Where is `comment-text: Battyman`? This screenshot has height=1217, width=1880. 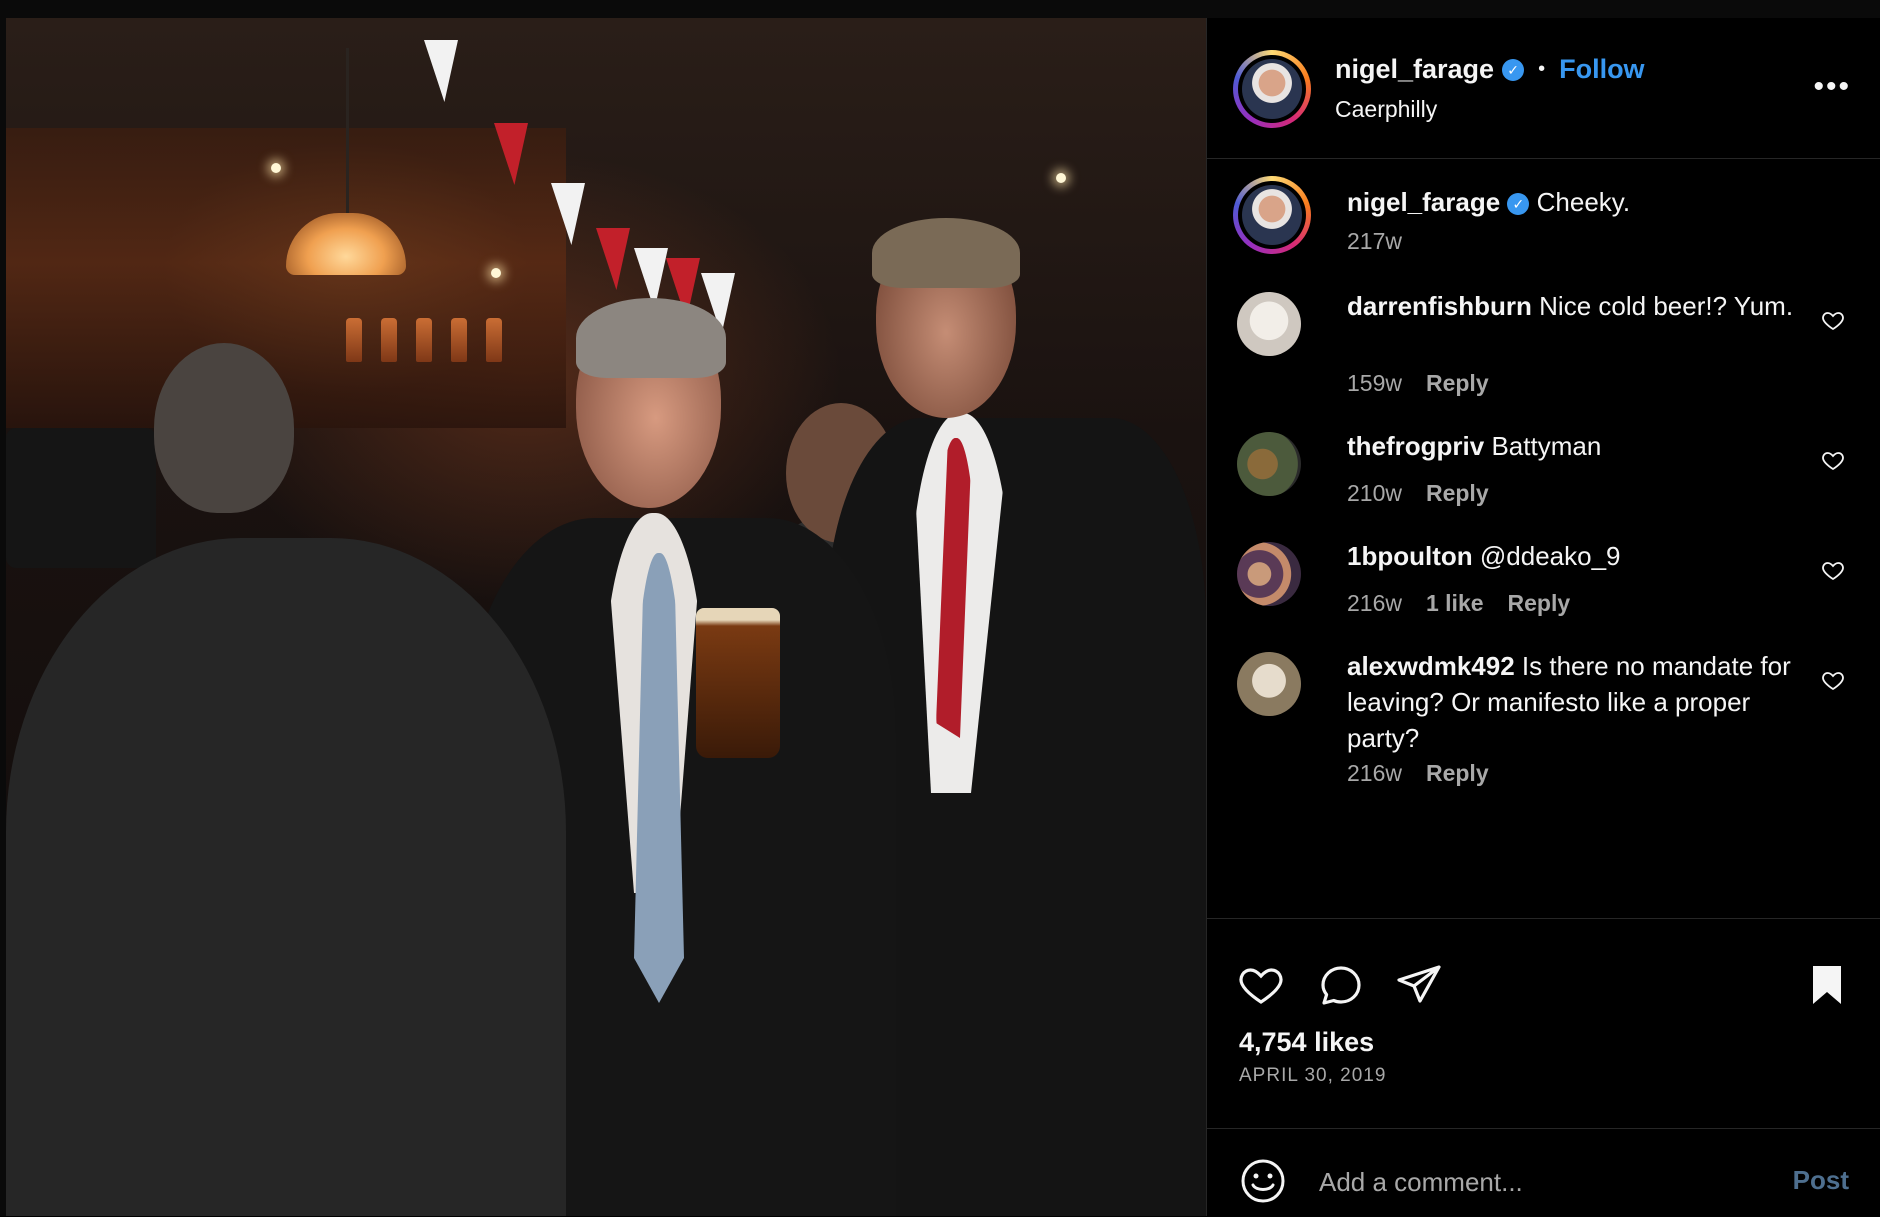
comment-text: Battyman is located at coordinates (1546, 446).